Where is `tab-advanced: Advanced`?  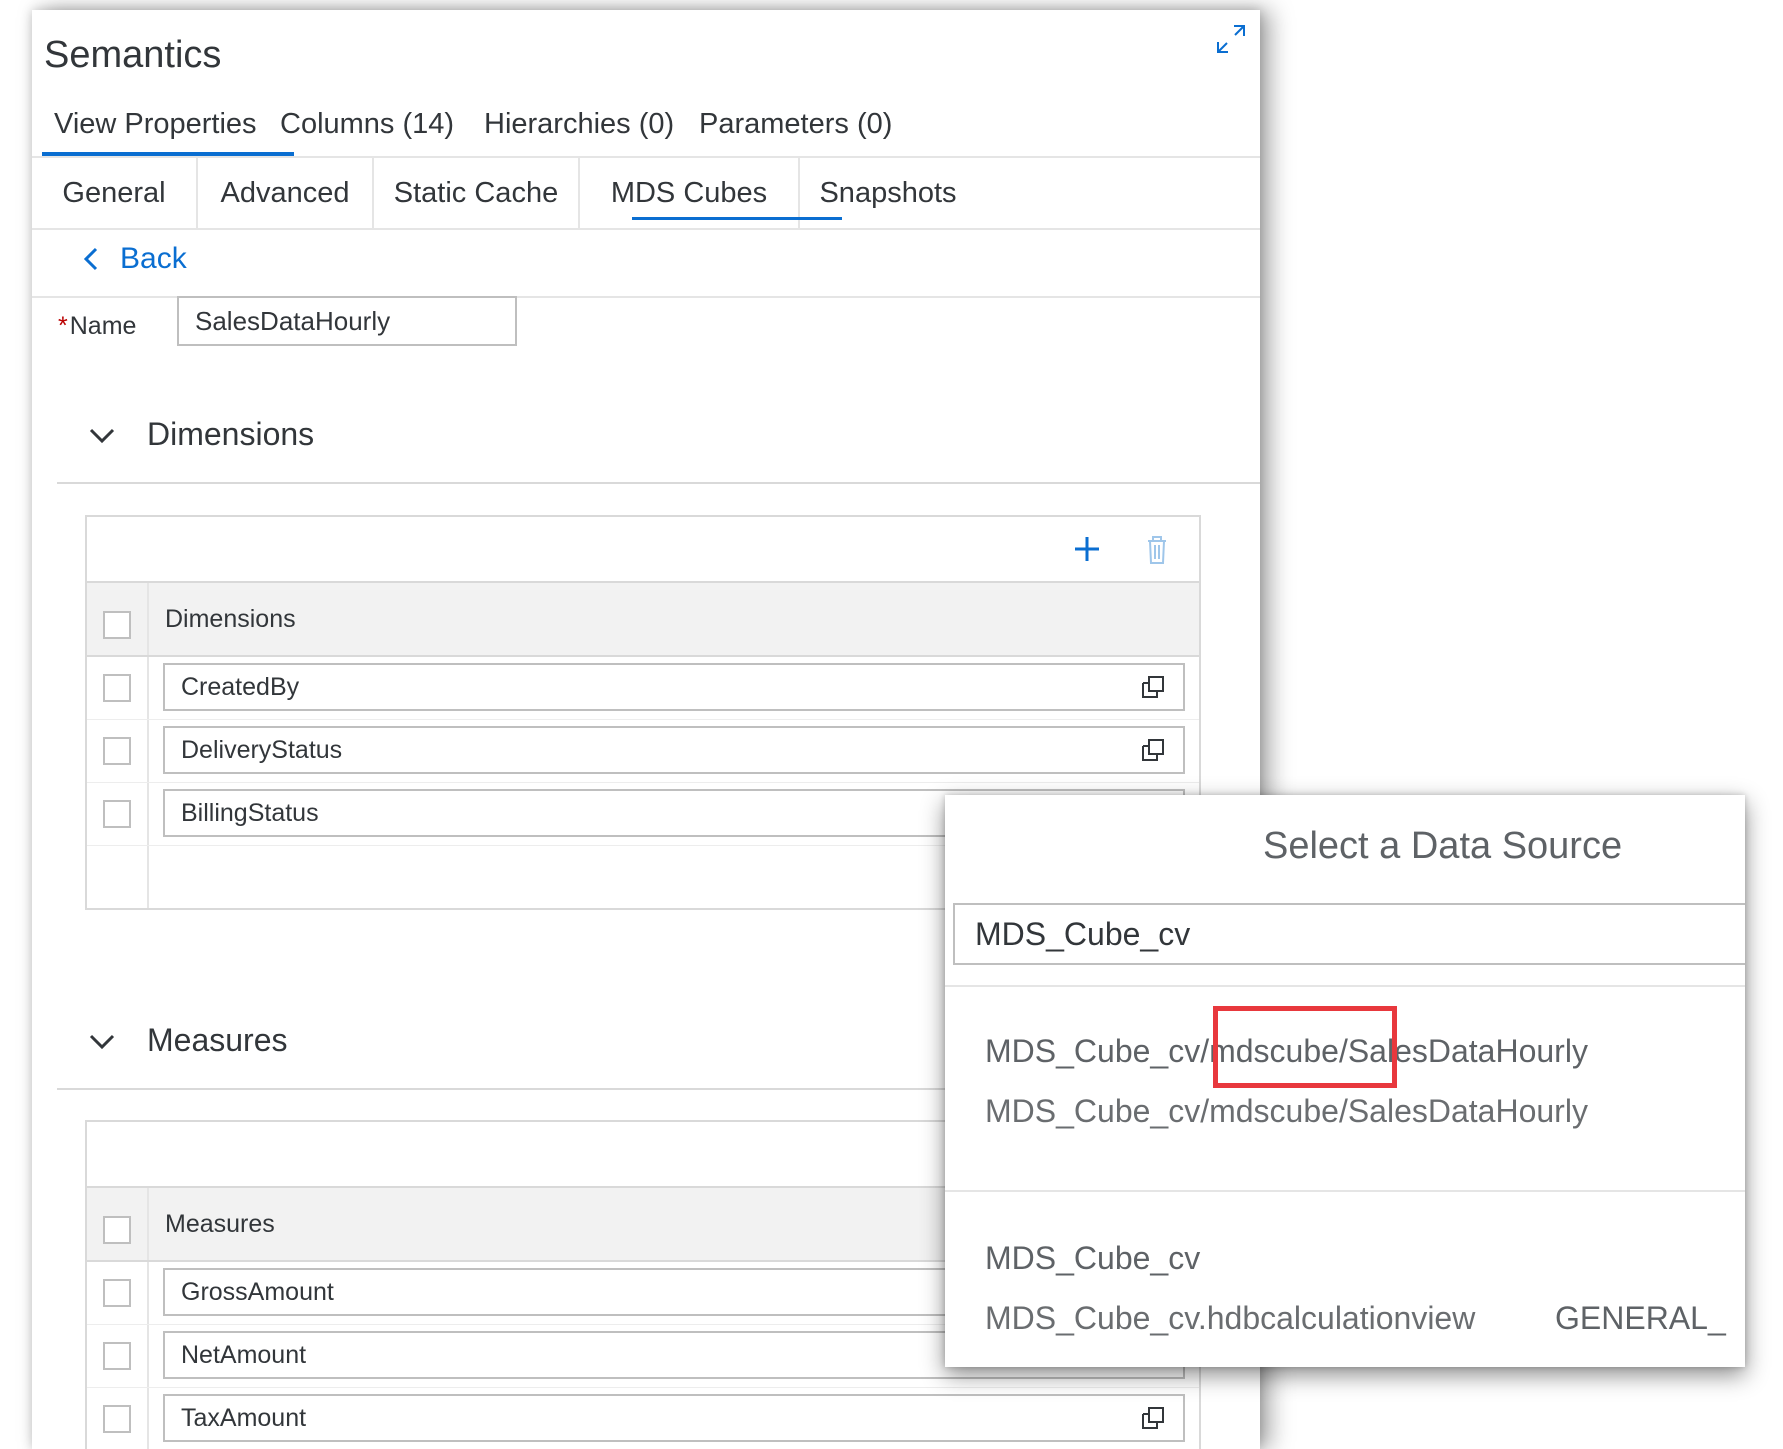
tab-advanced: Advanced is located at coordinates (286, 193).